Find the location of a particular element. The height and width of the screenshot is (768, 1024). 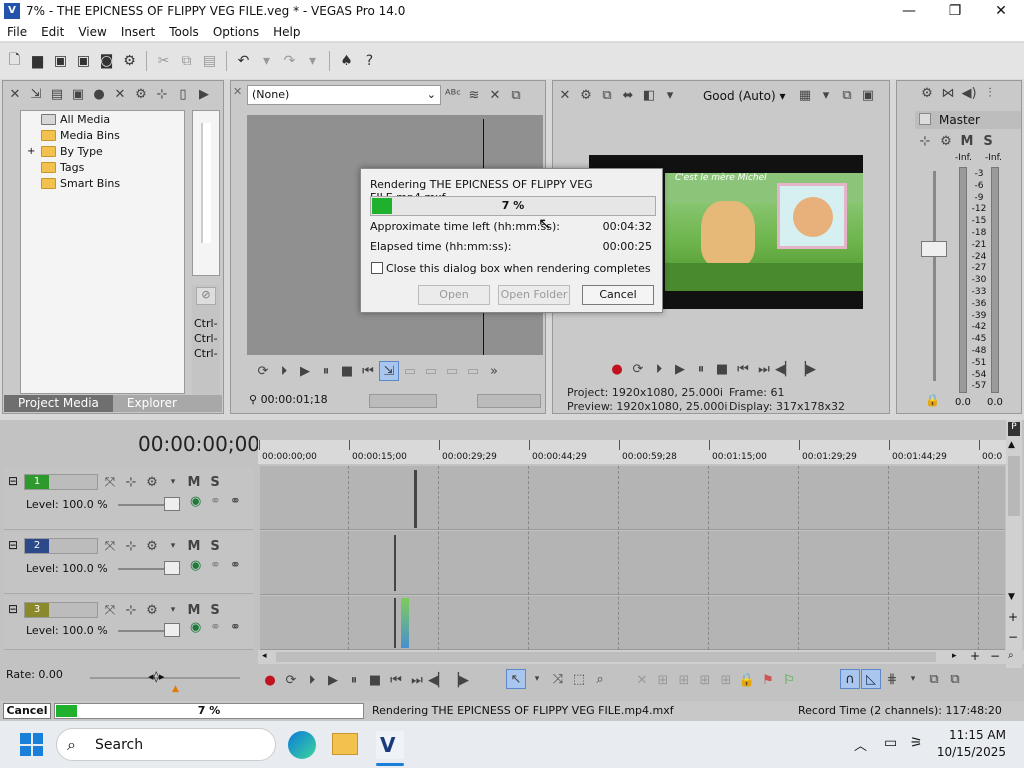

stop-icon: ■ is located at coordinates (375, 680).